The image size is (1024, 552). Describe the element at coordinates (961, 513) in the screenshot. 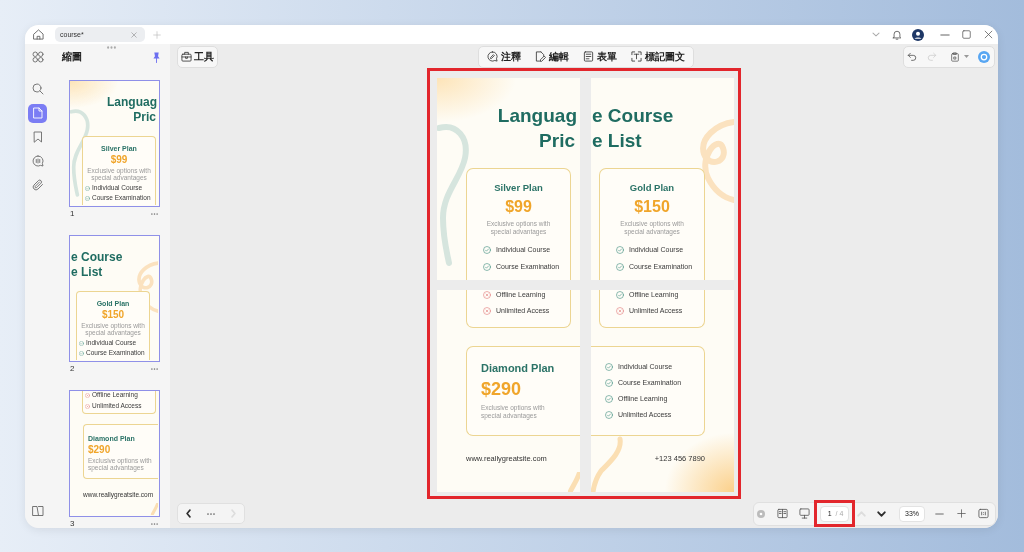

I see `zoom-in-icon` at that location.